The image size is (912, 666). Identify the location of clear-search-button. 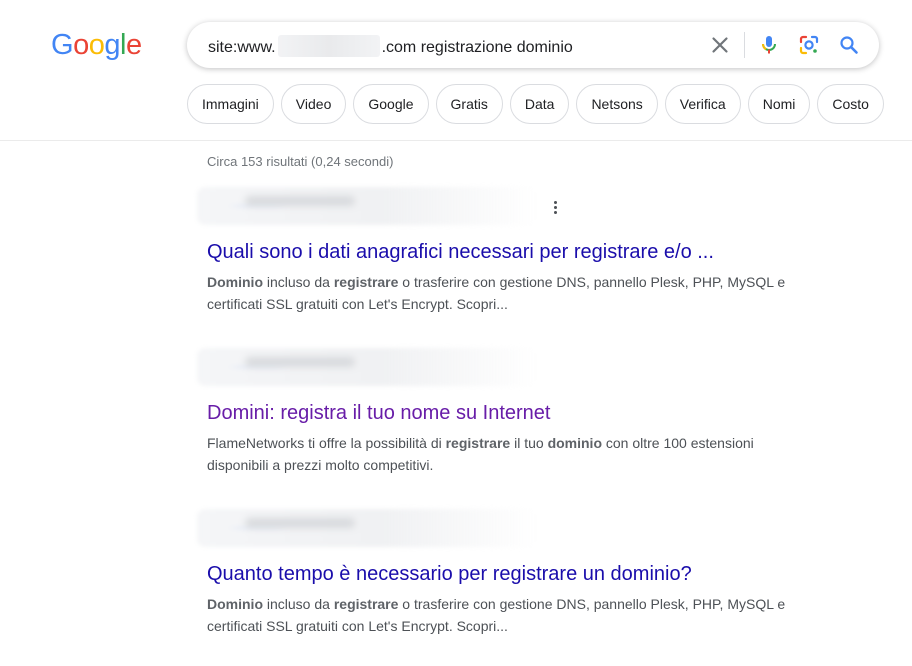
(720, 45).